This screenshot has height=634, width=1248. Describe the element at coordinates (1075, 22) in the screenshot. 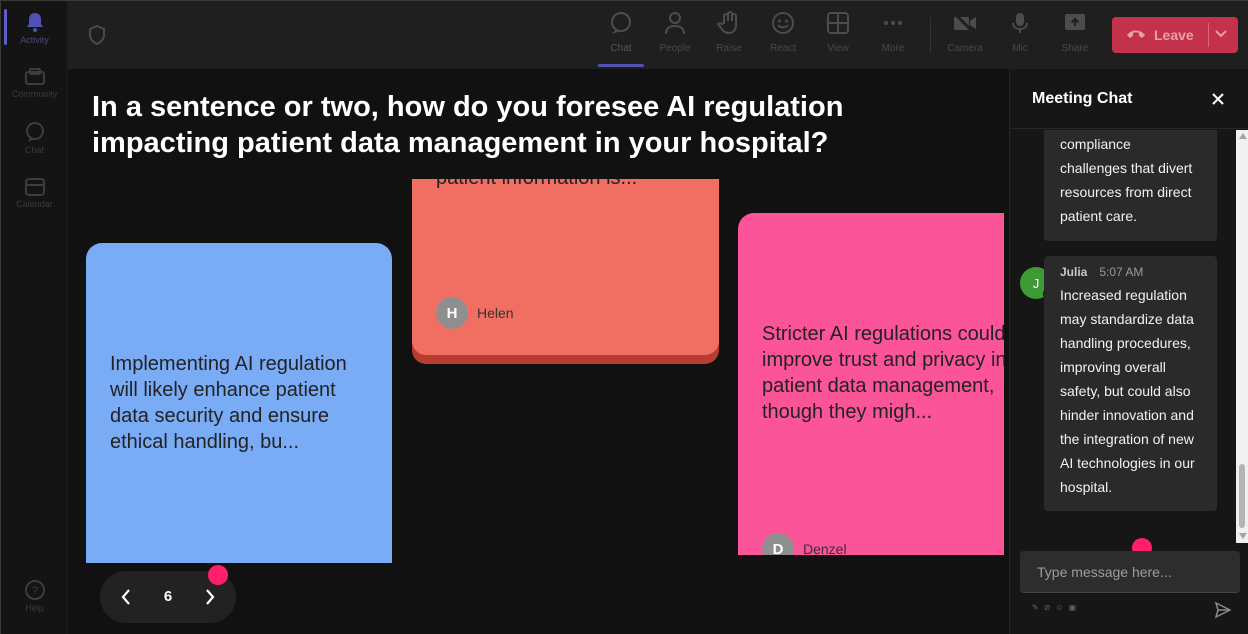

I see `share-screen-icon` at that location.